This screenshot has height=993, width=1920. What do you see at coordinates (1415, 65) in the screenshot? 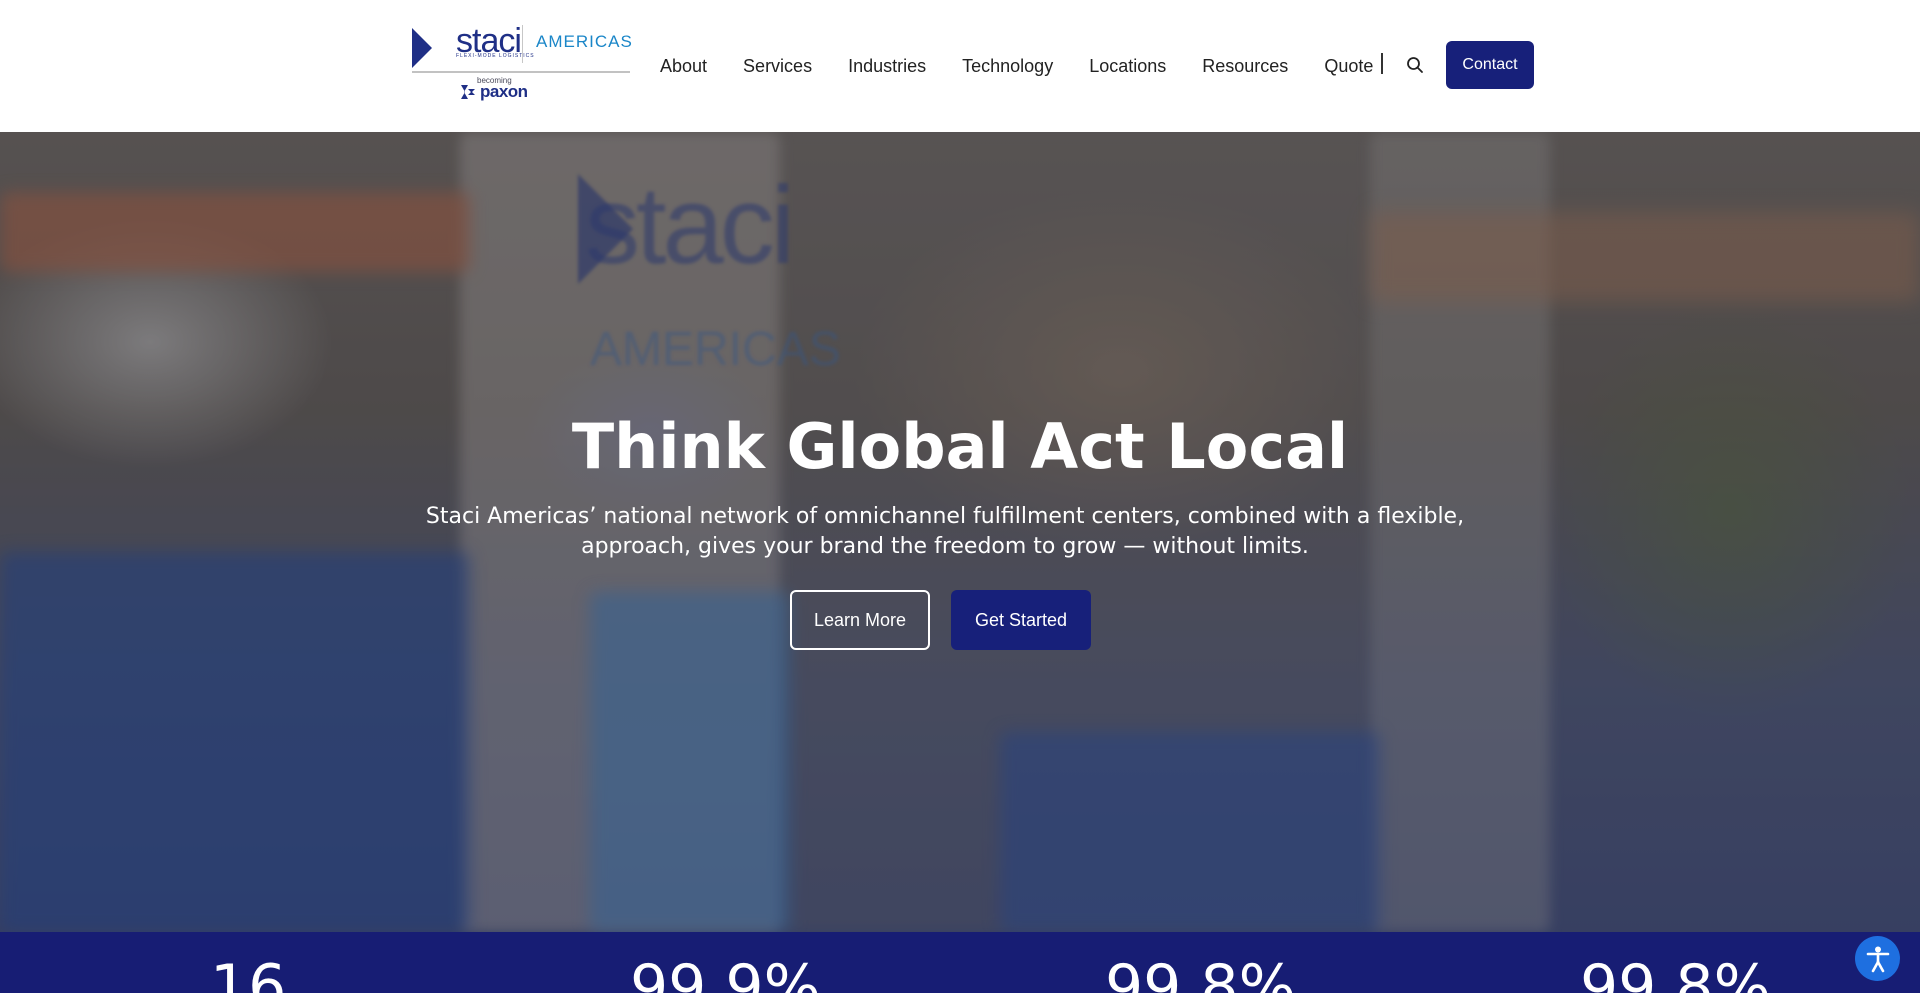
I see `search-icon` at bounding box center [1415, 65].